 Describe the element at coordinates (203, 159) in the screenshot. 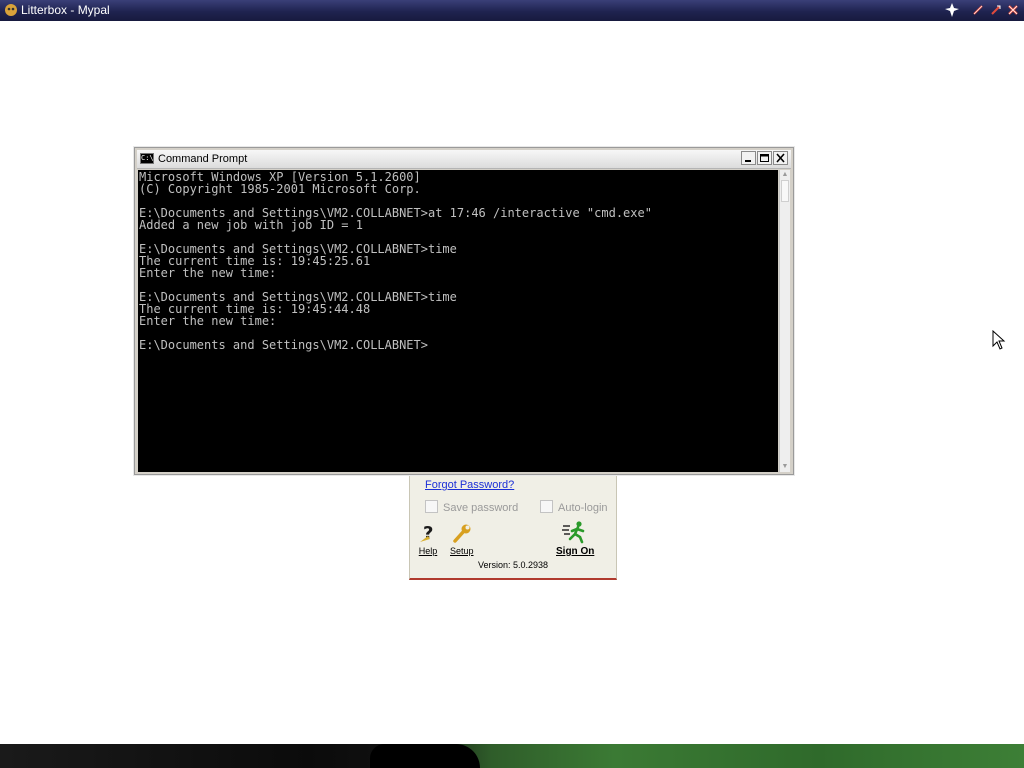

I see `window-title: Command Prompt` at that location.